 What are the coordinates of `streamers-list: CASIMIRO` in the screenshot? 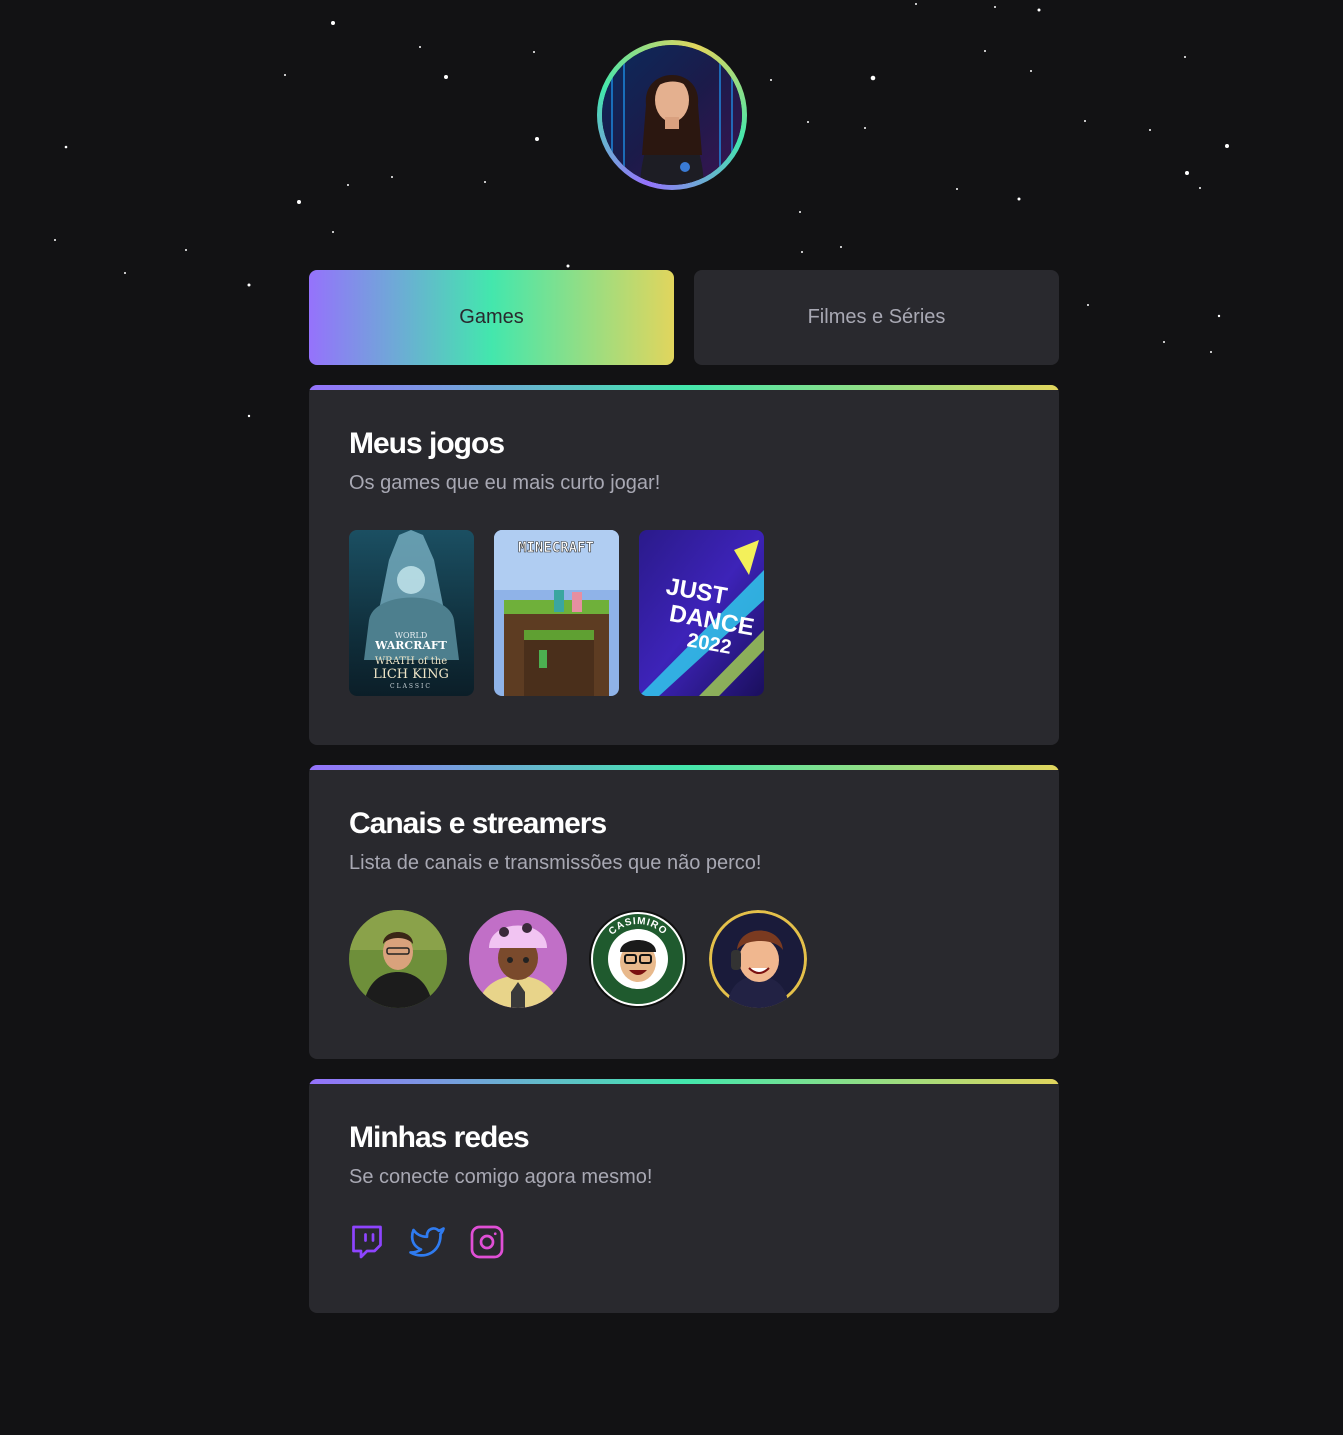 It's located at (578, 959).